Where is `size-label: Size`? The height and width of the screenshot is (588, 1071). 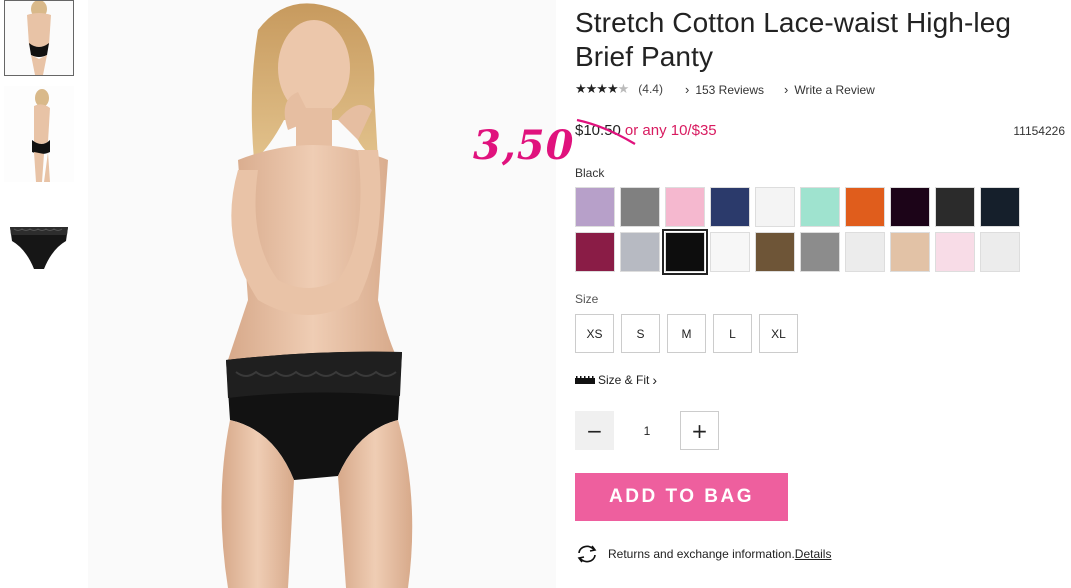 size-label: Size is located at coordinates (587, 299).